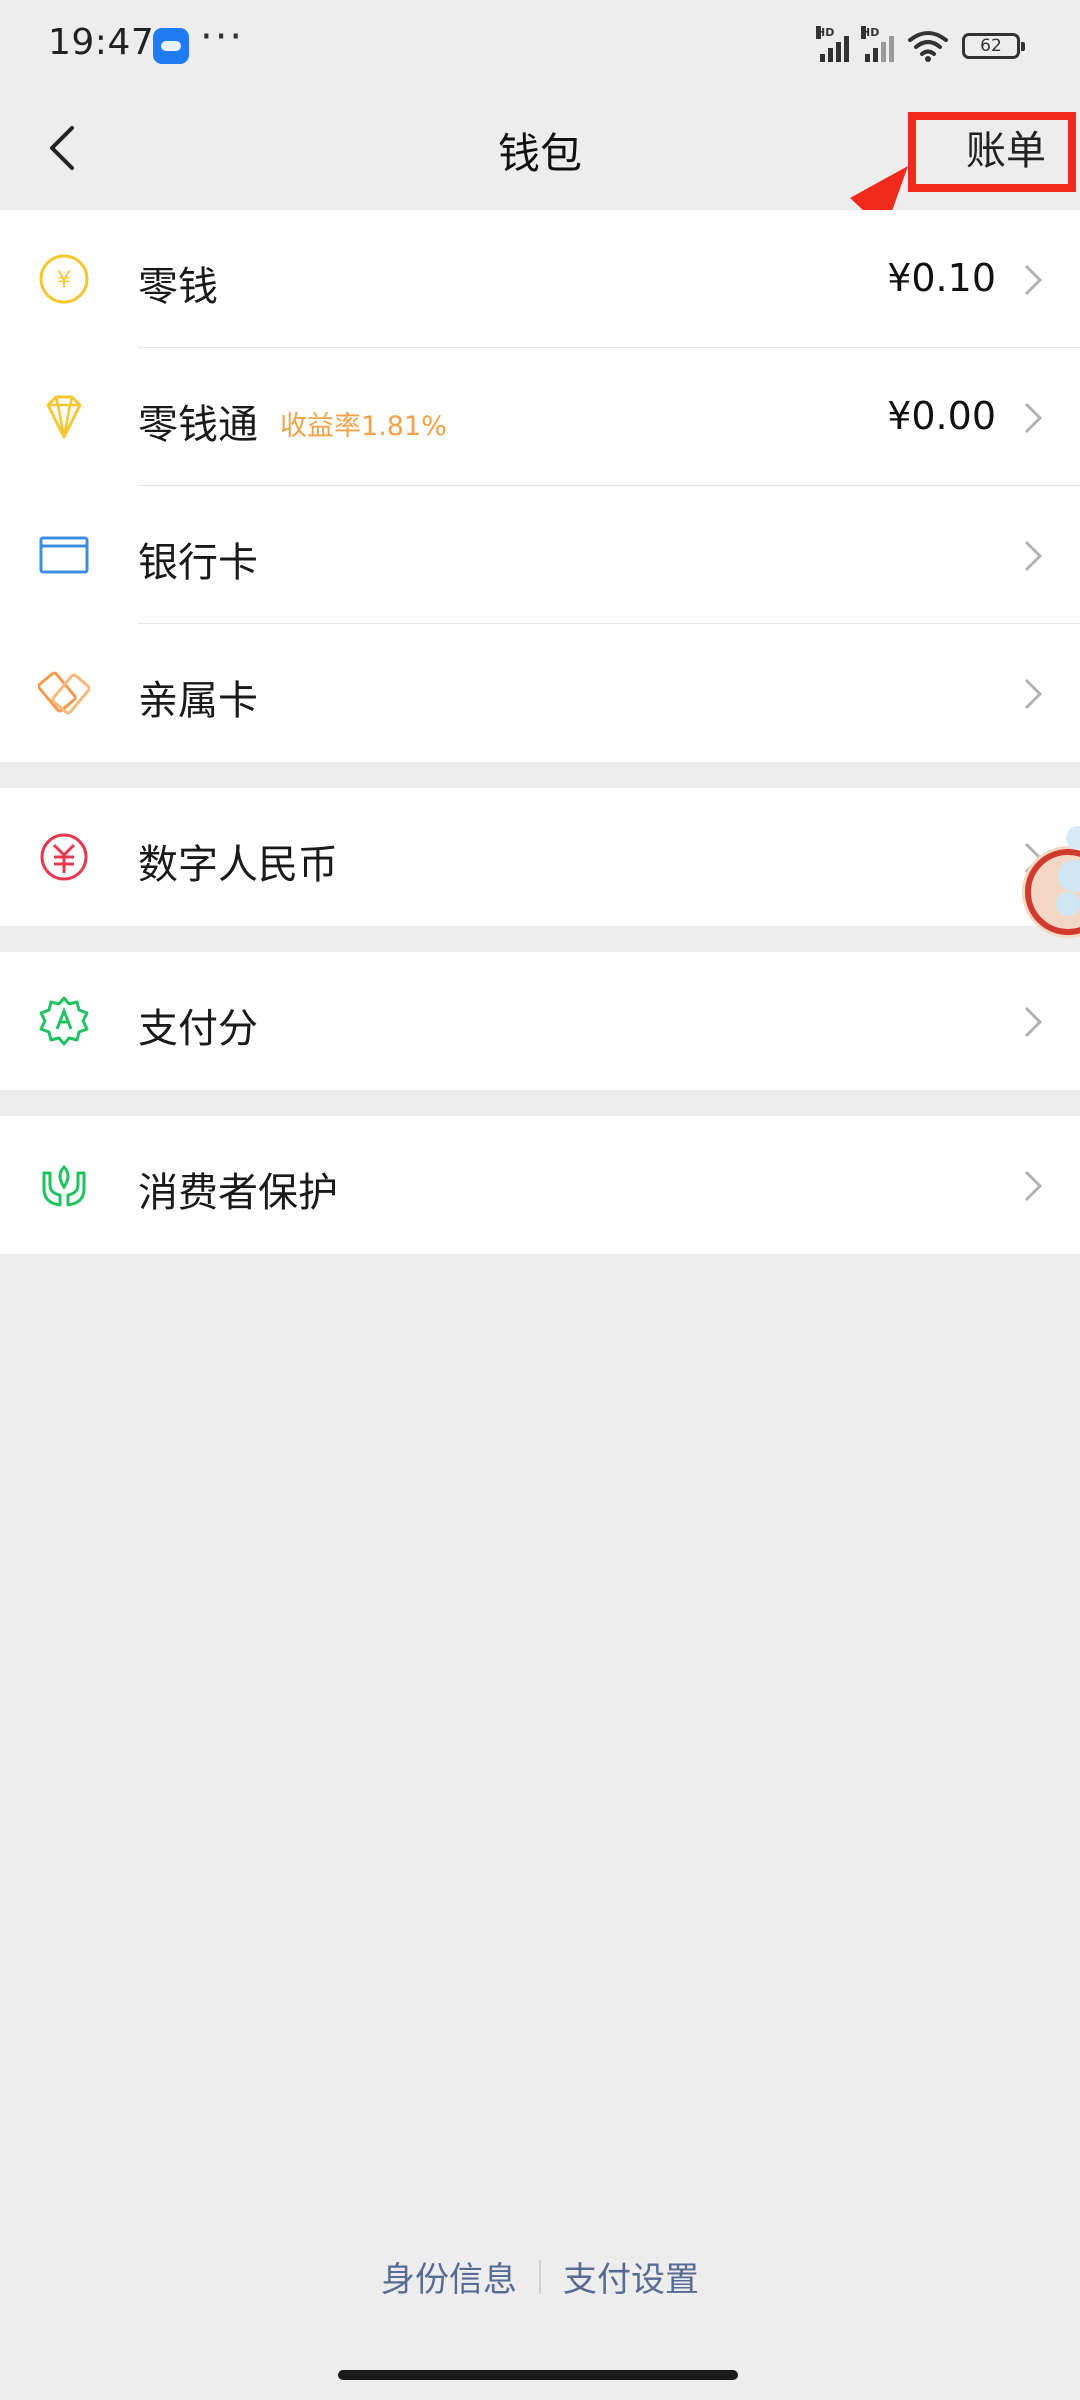 The height and width of the screenshot is (2400, 1080). Describe the element at coordinates (171, 46) in the screenshot. I see `app-notification-icon` at that location.